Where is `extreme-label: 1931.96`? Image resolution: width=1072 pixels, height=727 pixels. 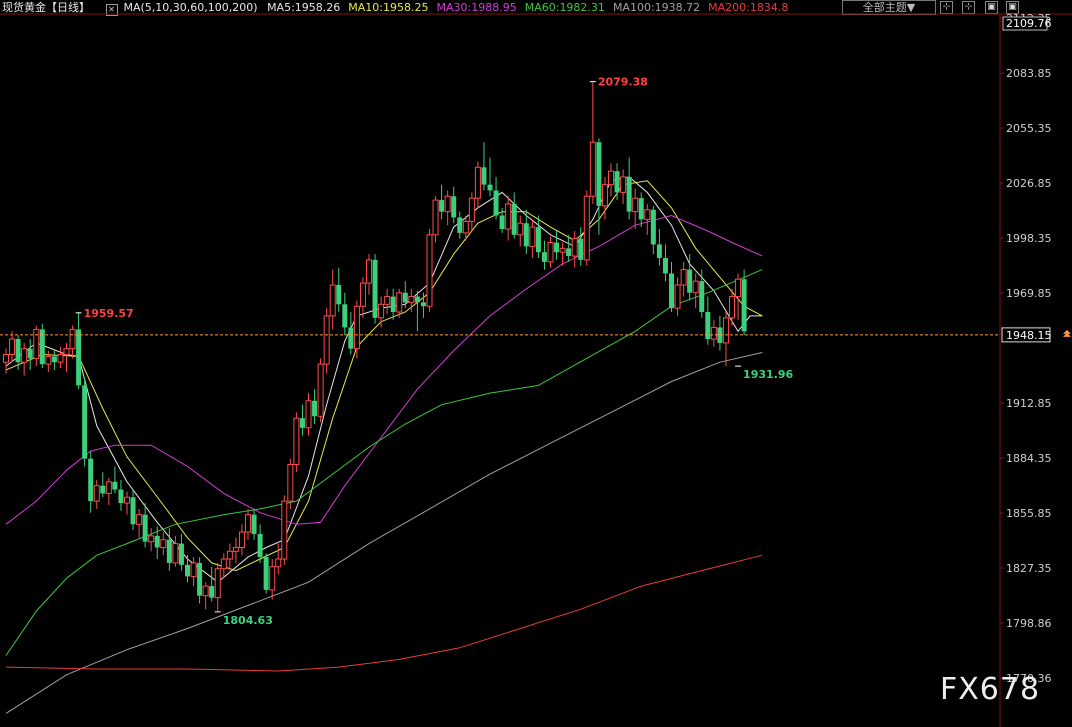
extreme-label: 1931.96 is located at coordinates (768, 374).